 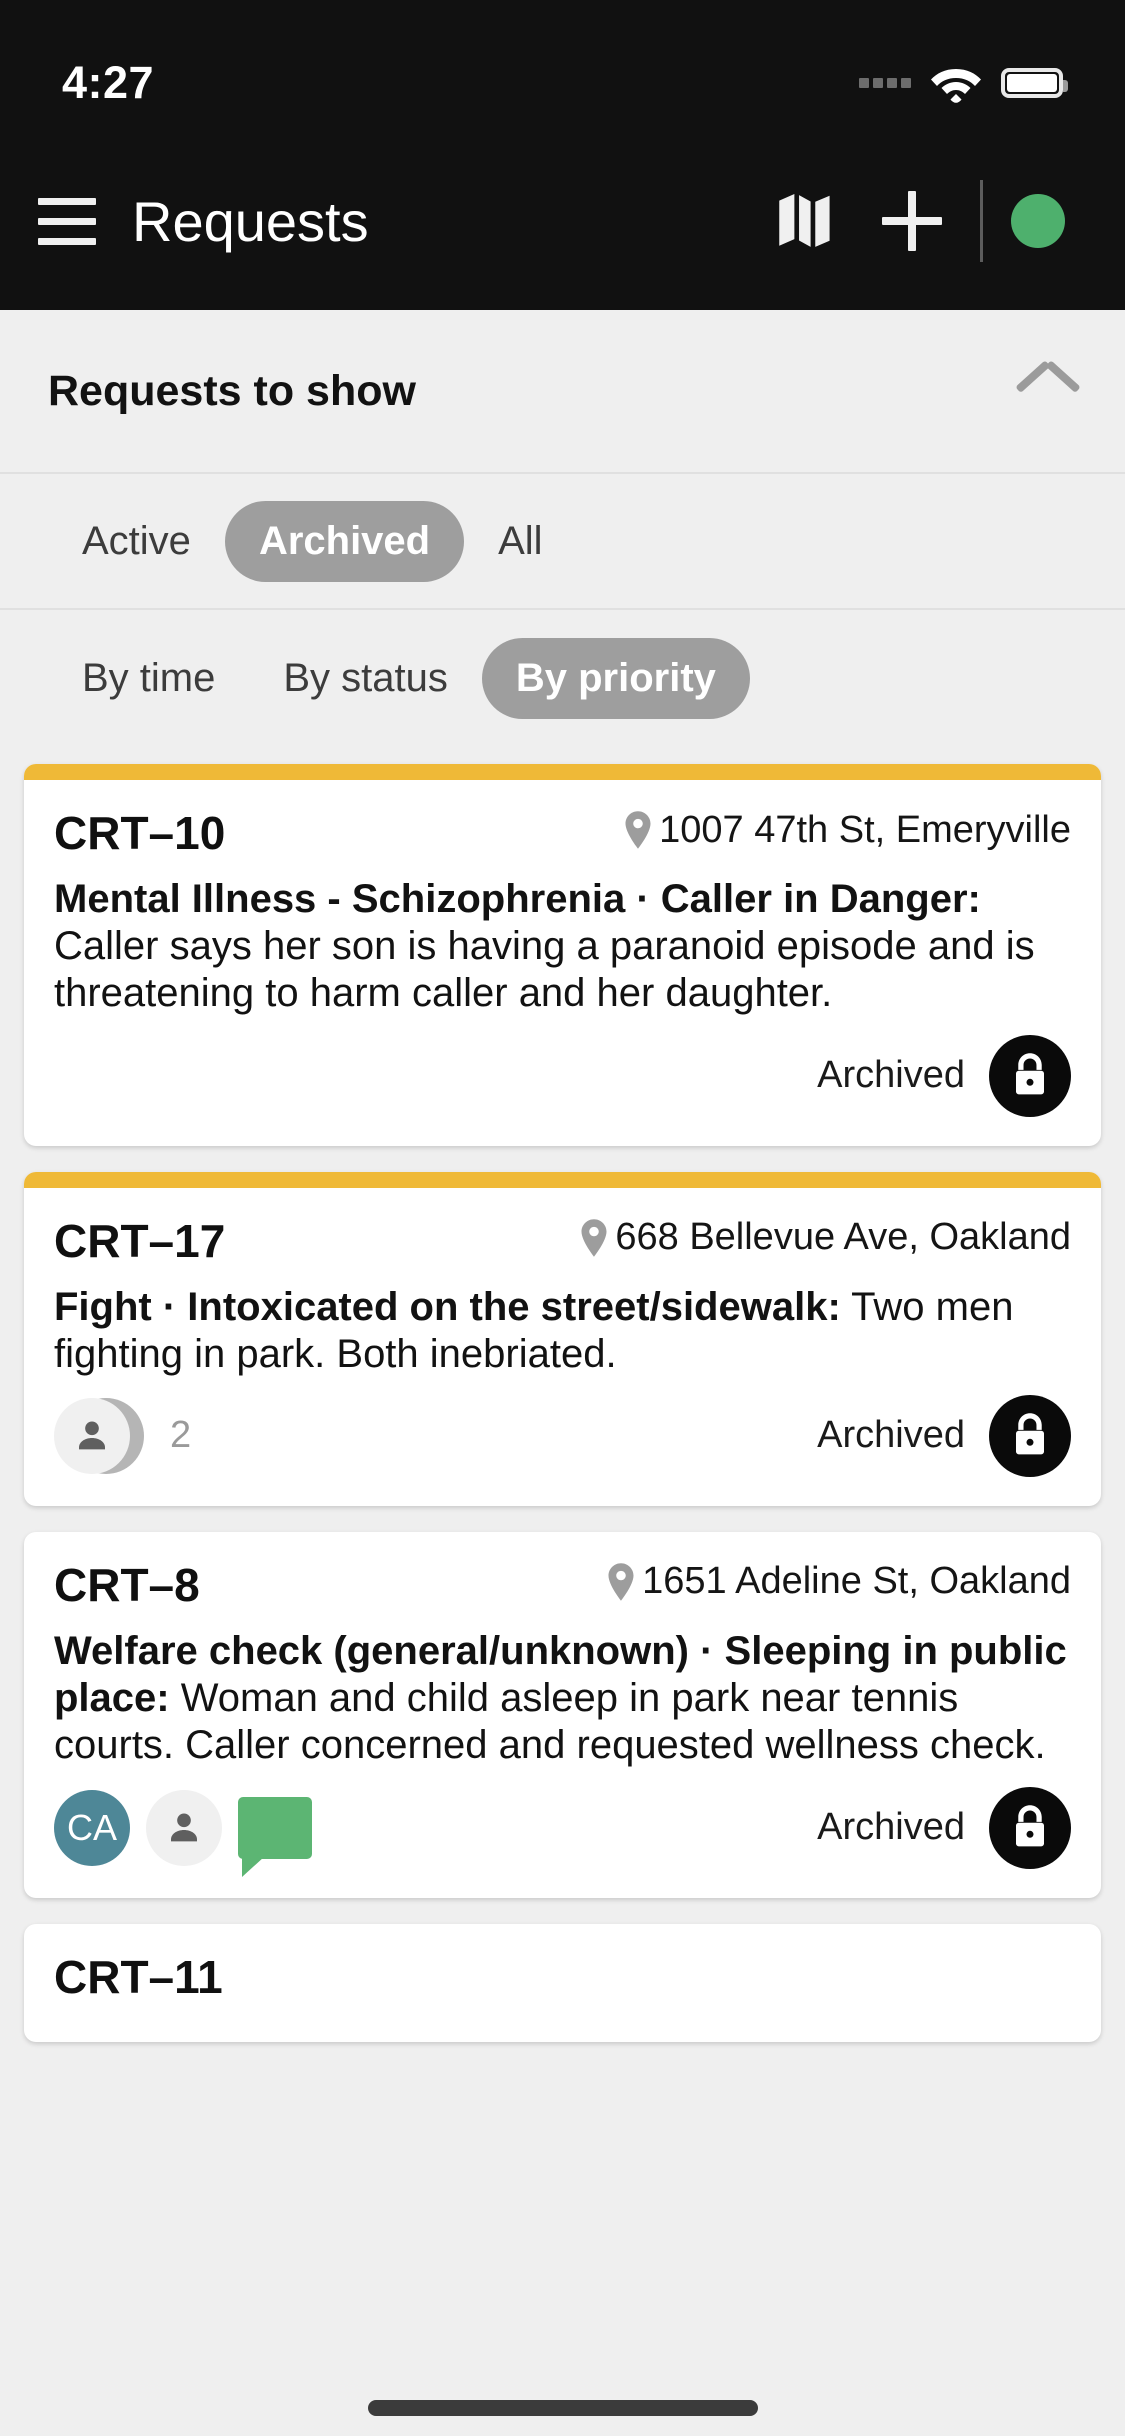 I want to click on status-bar-indicators, so click(x=963, y=83).